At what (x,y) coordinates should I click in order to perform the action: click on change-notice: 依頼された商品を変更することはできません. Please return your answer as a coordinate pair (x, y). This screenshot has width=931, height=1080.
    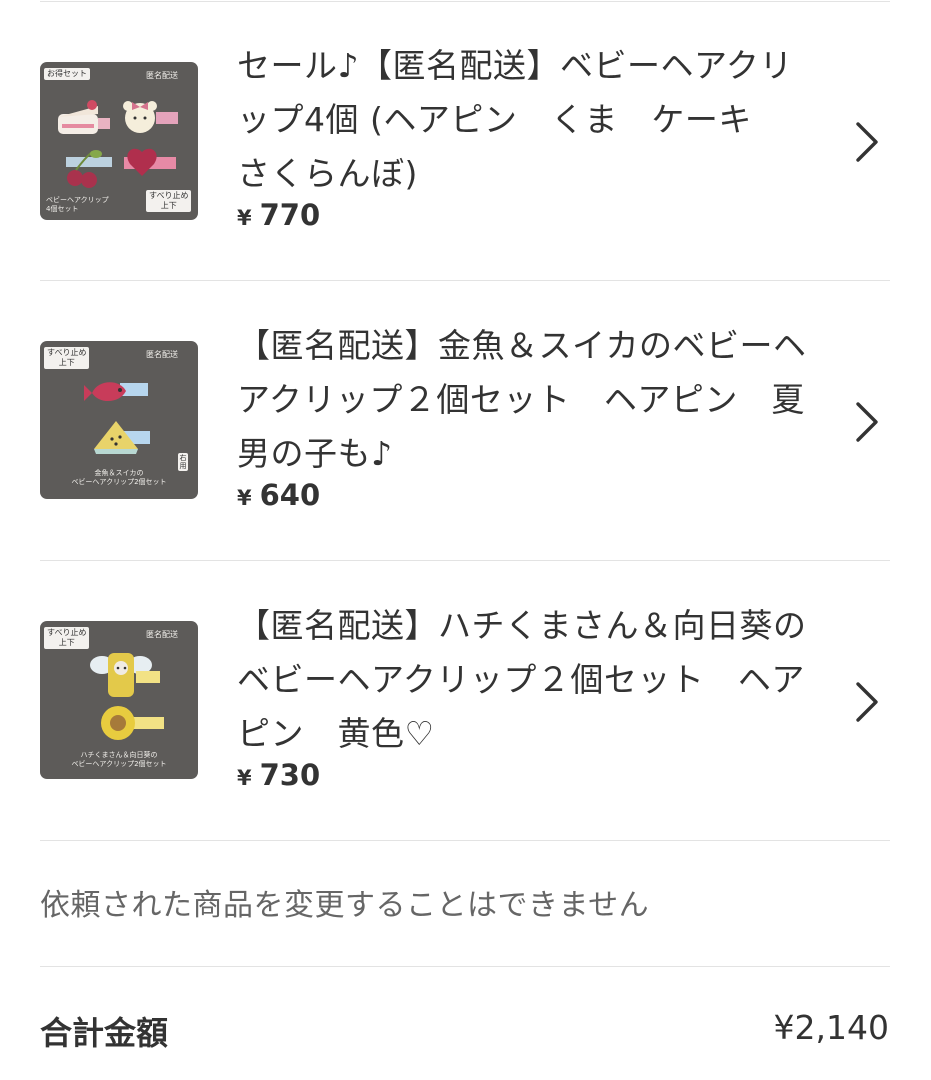
    Looking at the image, I should click on (345, 905).